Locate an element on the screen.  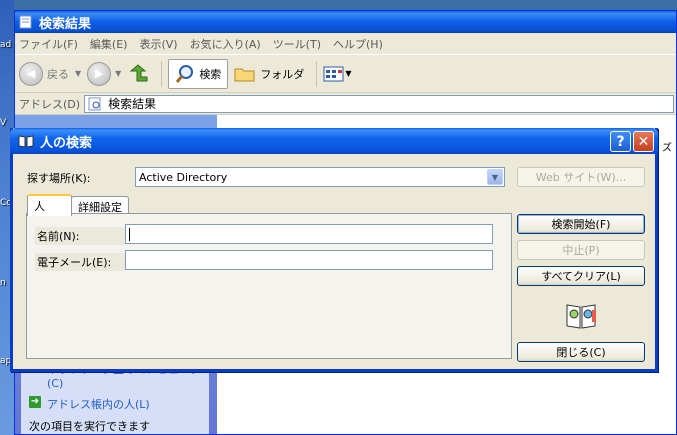
name-label: 名前(N): is located at coordinates (80, 236).